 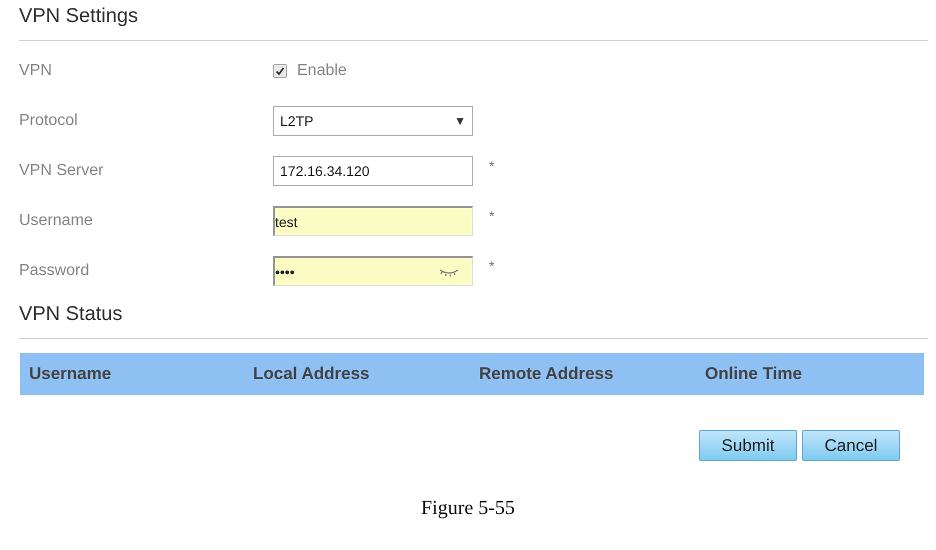 I want to click on field-label: Username, so click(x=56, y=221).